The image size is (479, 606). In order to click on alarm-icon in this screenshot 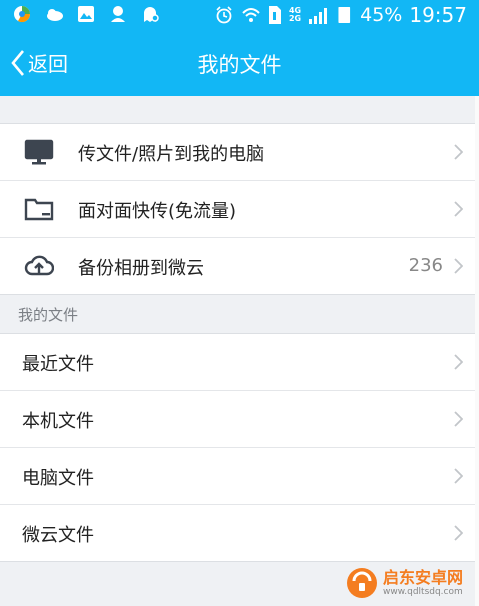, I will do `click(224, 15)`.